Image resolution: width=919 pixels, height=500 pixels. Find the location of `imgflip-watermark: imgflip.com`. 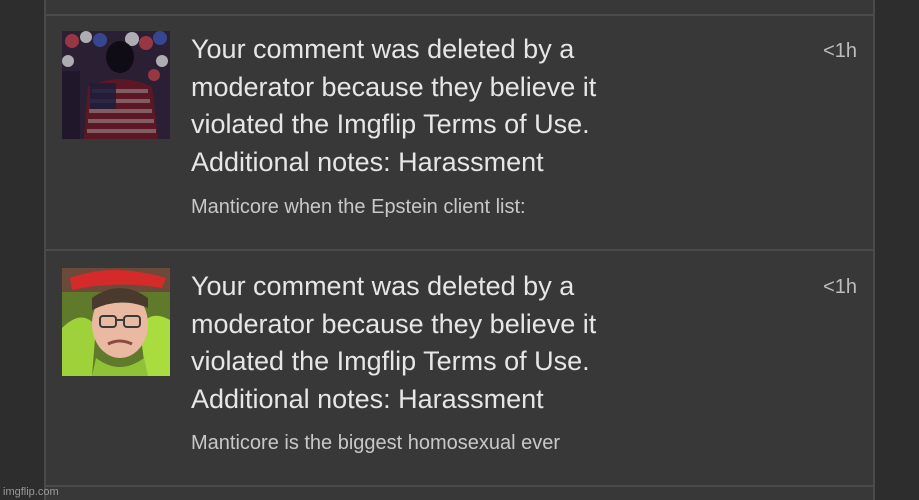

imgflip-watermark: imgflip.com is located at coordinates (31, 492).